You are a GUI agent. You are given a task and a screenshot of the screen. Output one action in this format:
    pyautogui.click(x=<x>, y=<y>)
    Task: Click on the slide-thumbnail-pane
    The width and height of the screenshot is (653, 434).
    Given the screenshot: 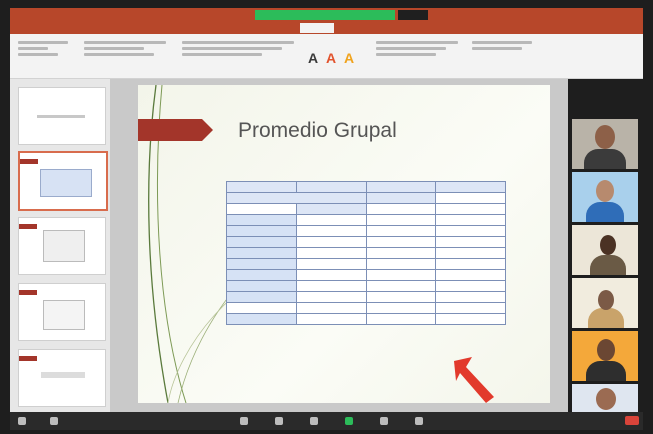 What is the action you would take?
    pyautogui.click(x=60, y=245)
    